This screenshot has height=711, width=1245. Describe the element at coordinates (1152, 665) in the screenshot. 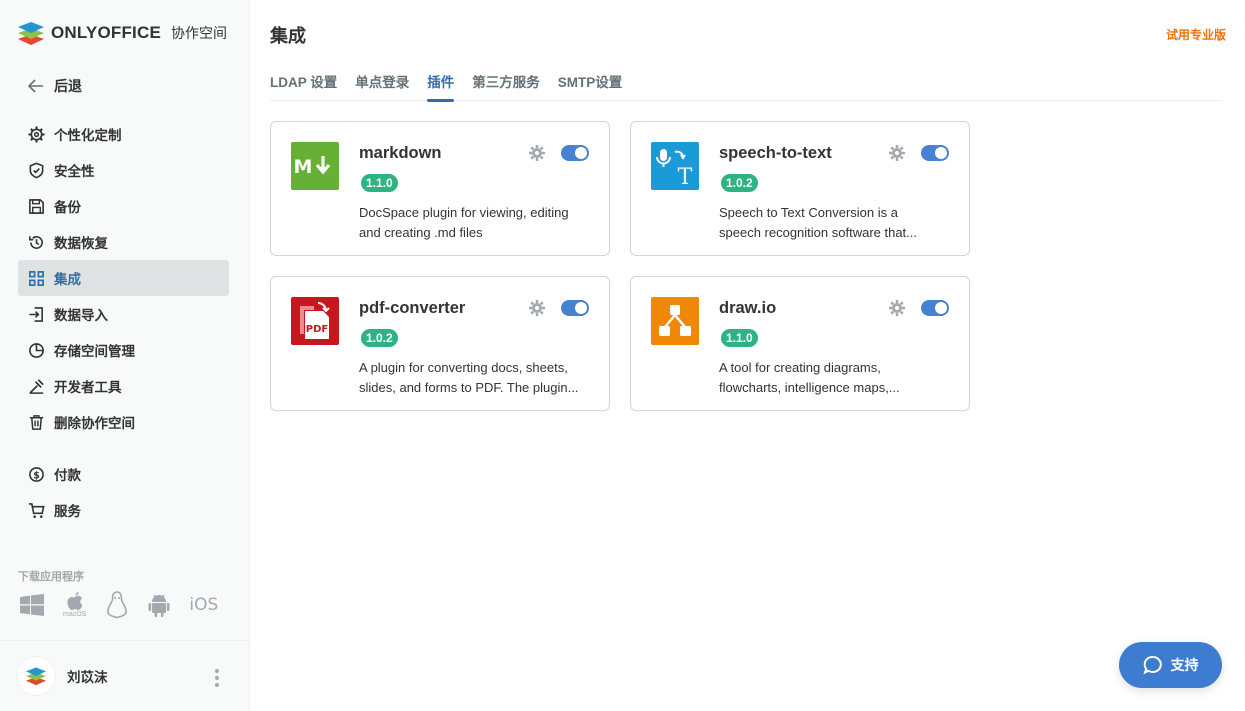

I see `chat-bubble-icon` at that location.